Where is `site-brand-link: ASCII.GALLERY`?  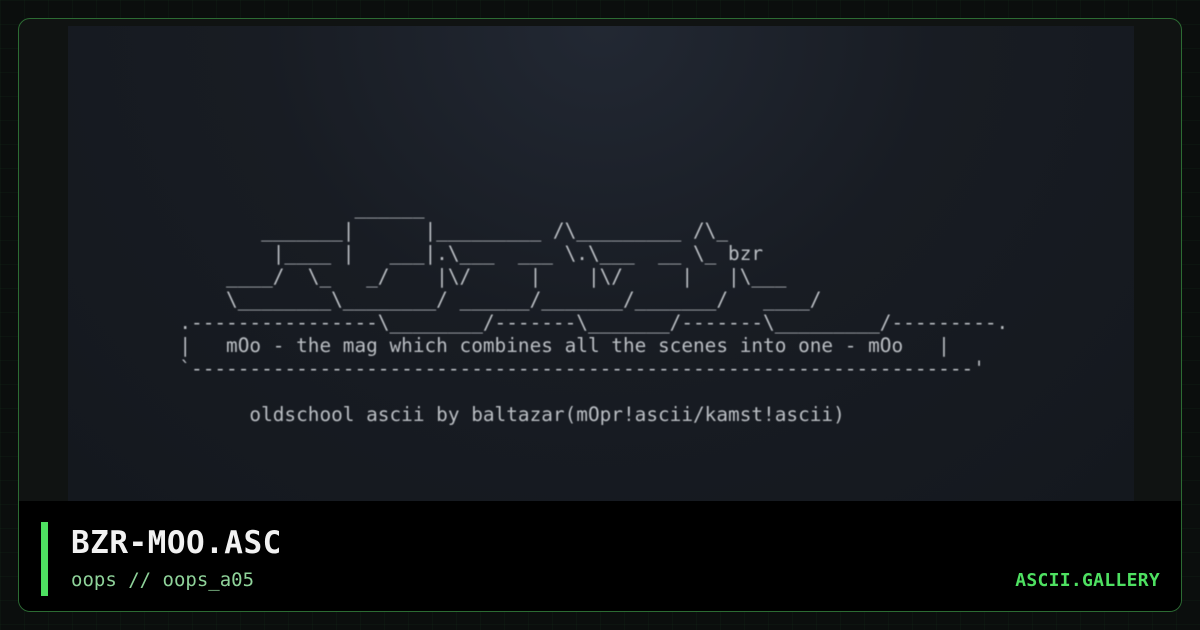
site-brand-link: ASCII.GALLERY is located at coordinates (1087, 581).